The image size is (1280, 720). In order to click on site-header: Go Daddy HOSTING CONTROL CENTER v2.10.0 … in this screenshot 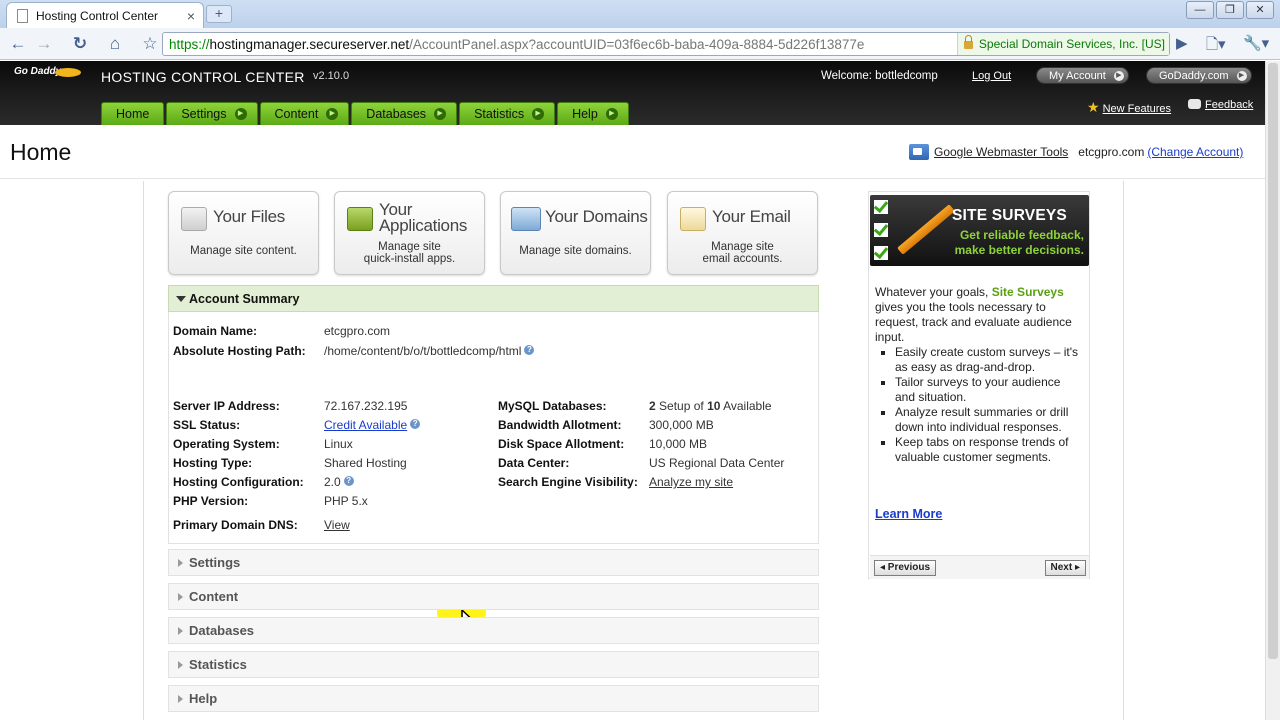, I will do `click(640, 93)`.